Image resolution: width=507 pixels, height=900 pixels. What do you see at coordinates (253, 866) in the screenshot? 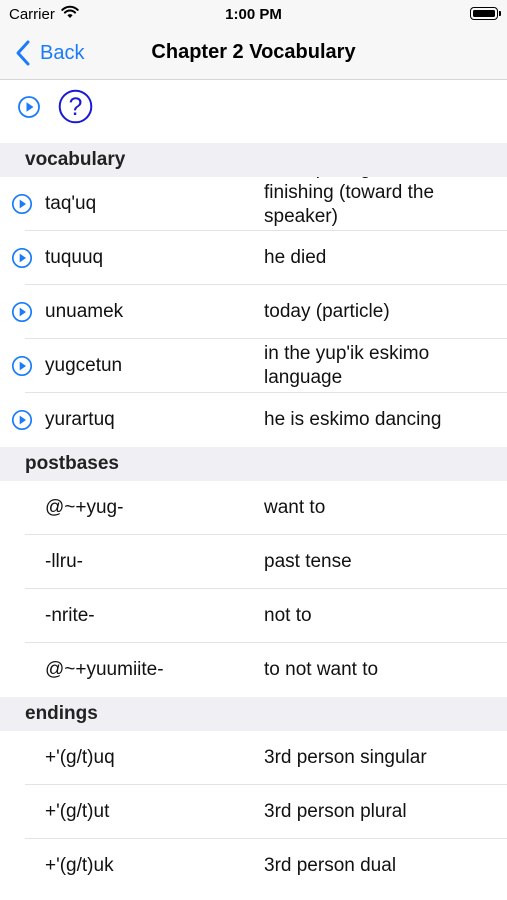
I see `list-item: +'(g/t)uk 3rd person dual` at bounding box center [253, 866].